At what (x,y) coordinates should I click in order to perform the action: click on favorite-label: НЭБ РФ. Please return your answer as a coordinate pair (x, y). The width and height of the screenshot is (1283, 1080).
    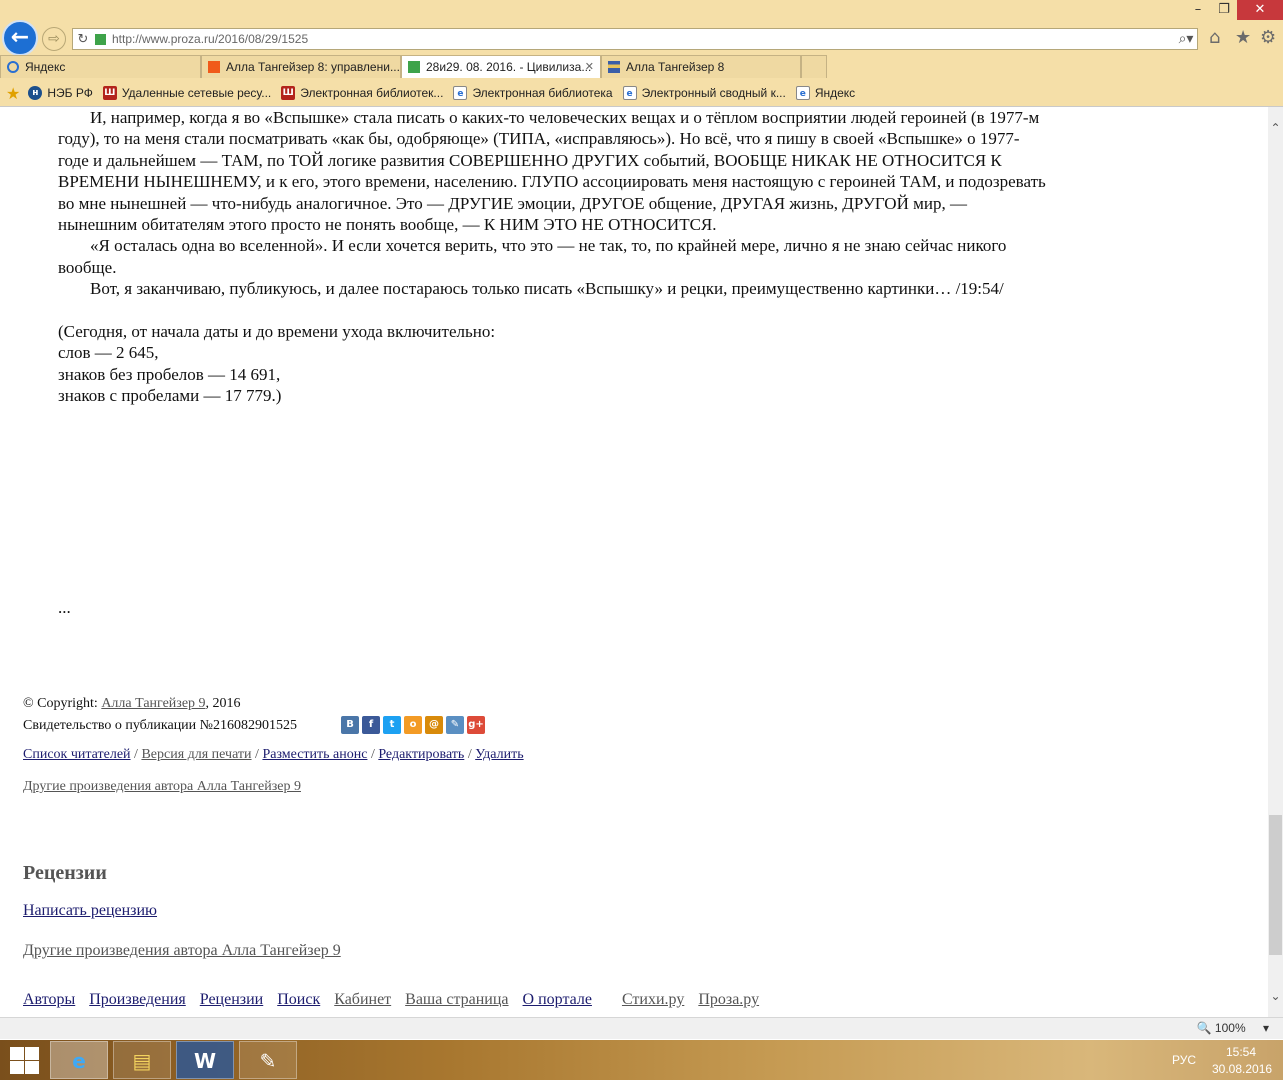
    Looking at the image, I should click on (70, 93).